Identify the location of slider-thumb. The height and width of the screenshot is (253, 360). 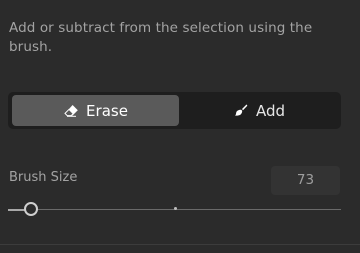
(31, 209).